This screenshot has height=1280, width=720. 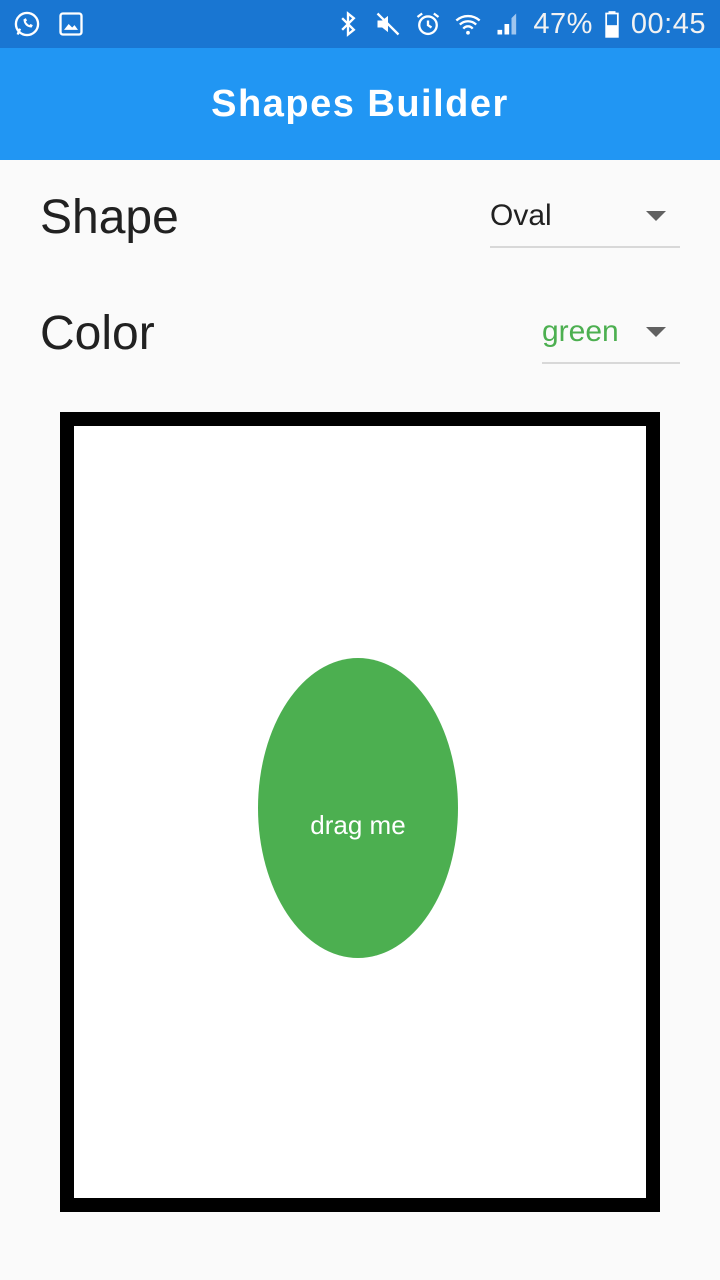 I want to click on color-dropdown-value: green, so click(x=580, y=331).